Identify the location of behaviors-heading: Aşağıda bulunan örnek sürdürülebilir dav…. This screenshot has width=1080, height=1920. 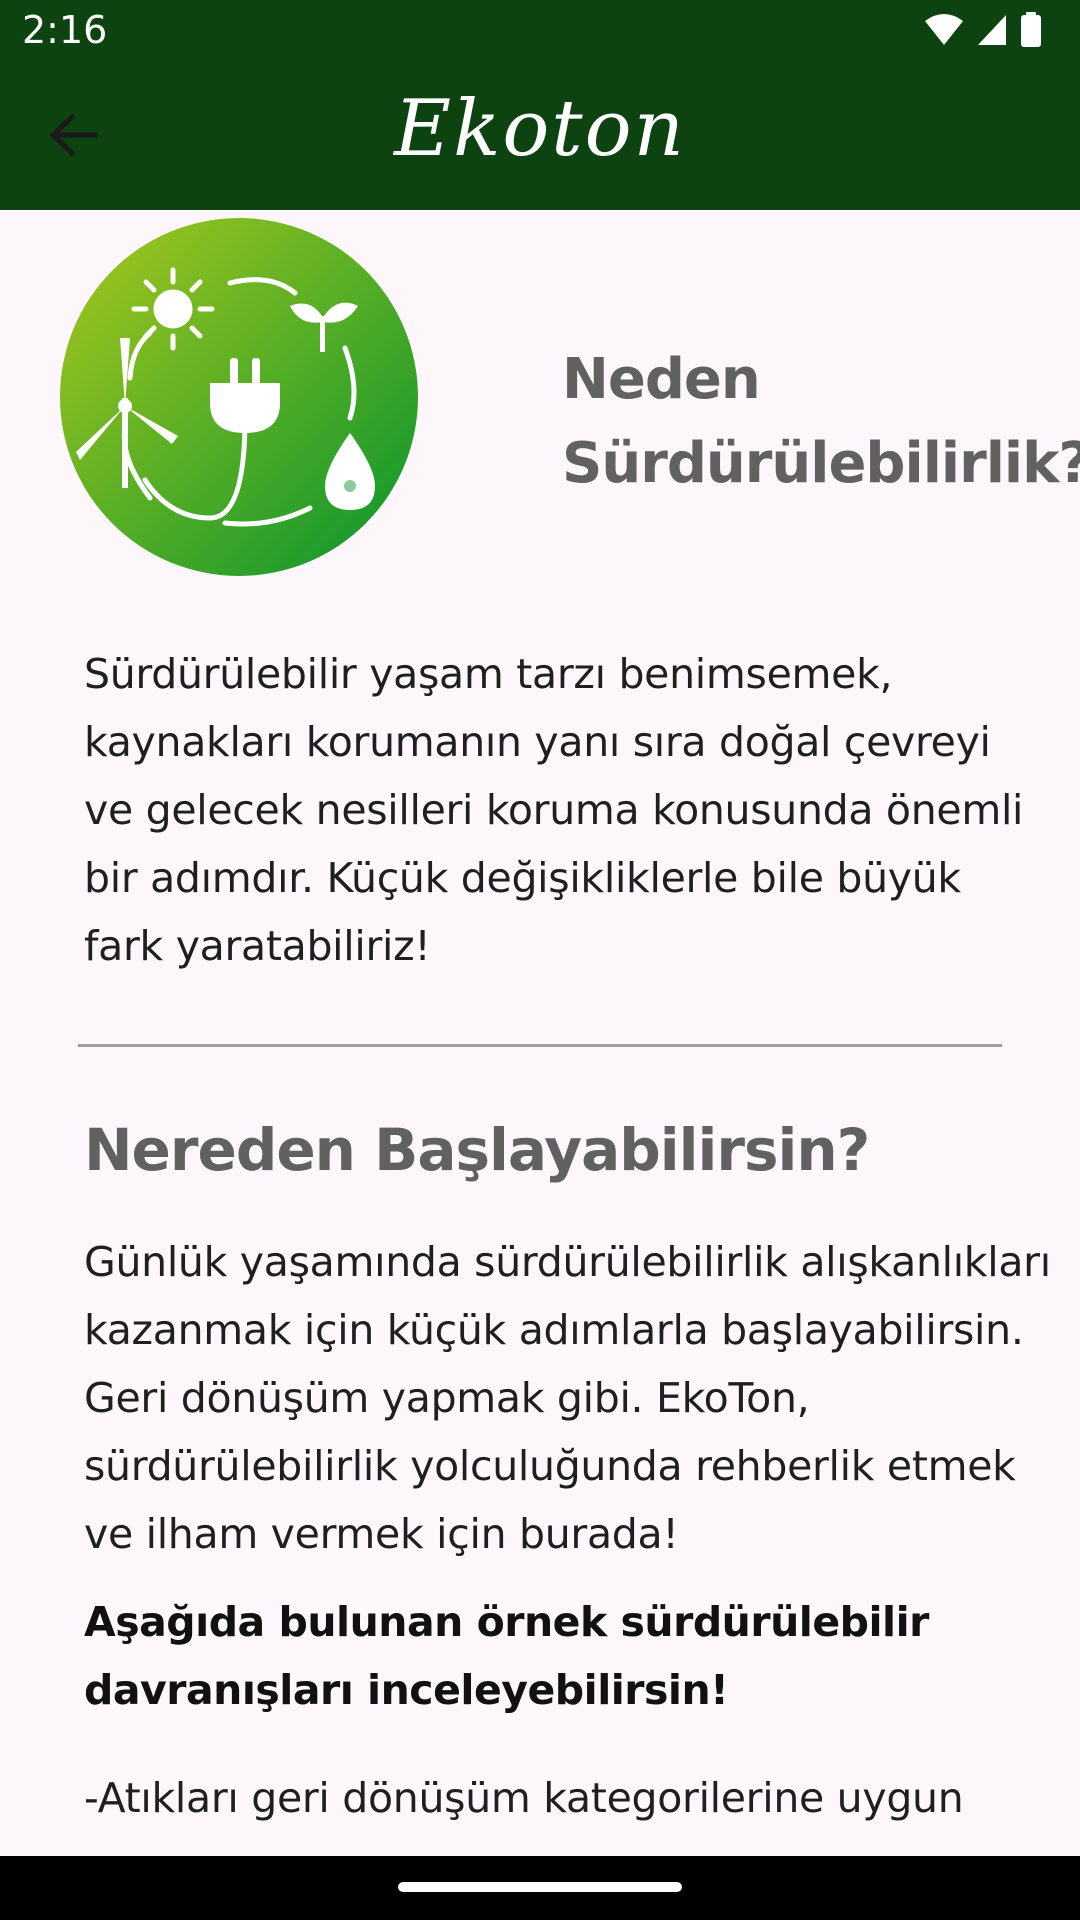
(506, 1656).